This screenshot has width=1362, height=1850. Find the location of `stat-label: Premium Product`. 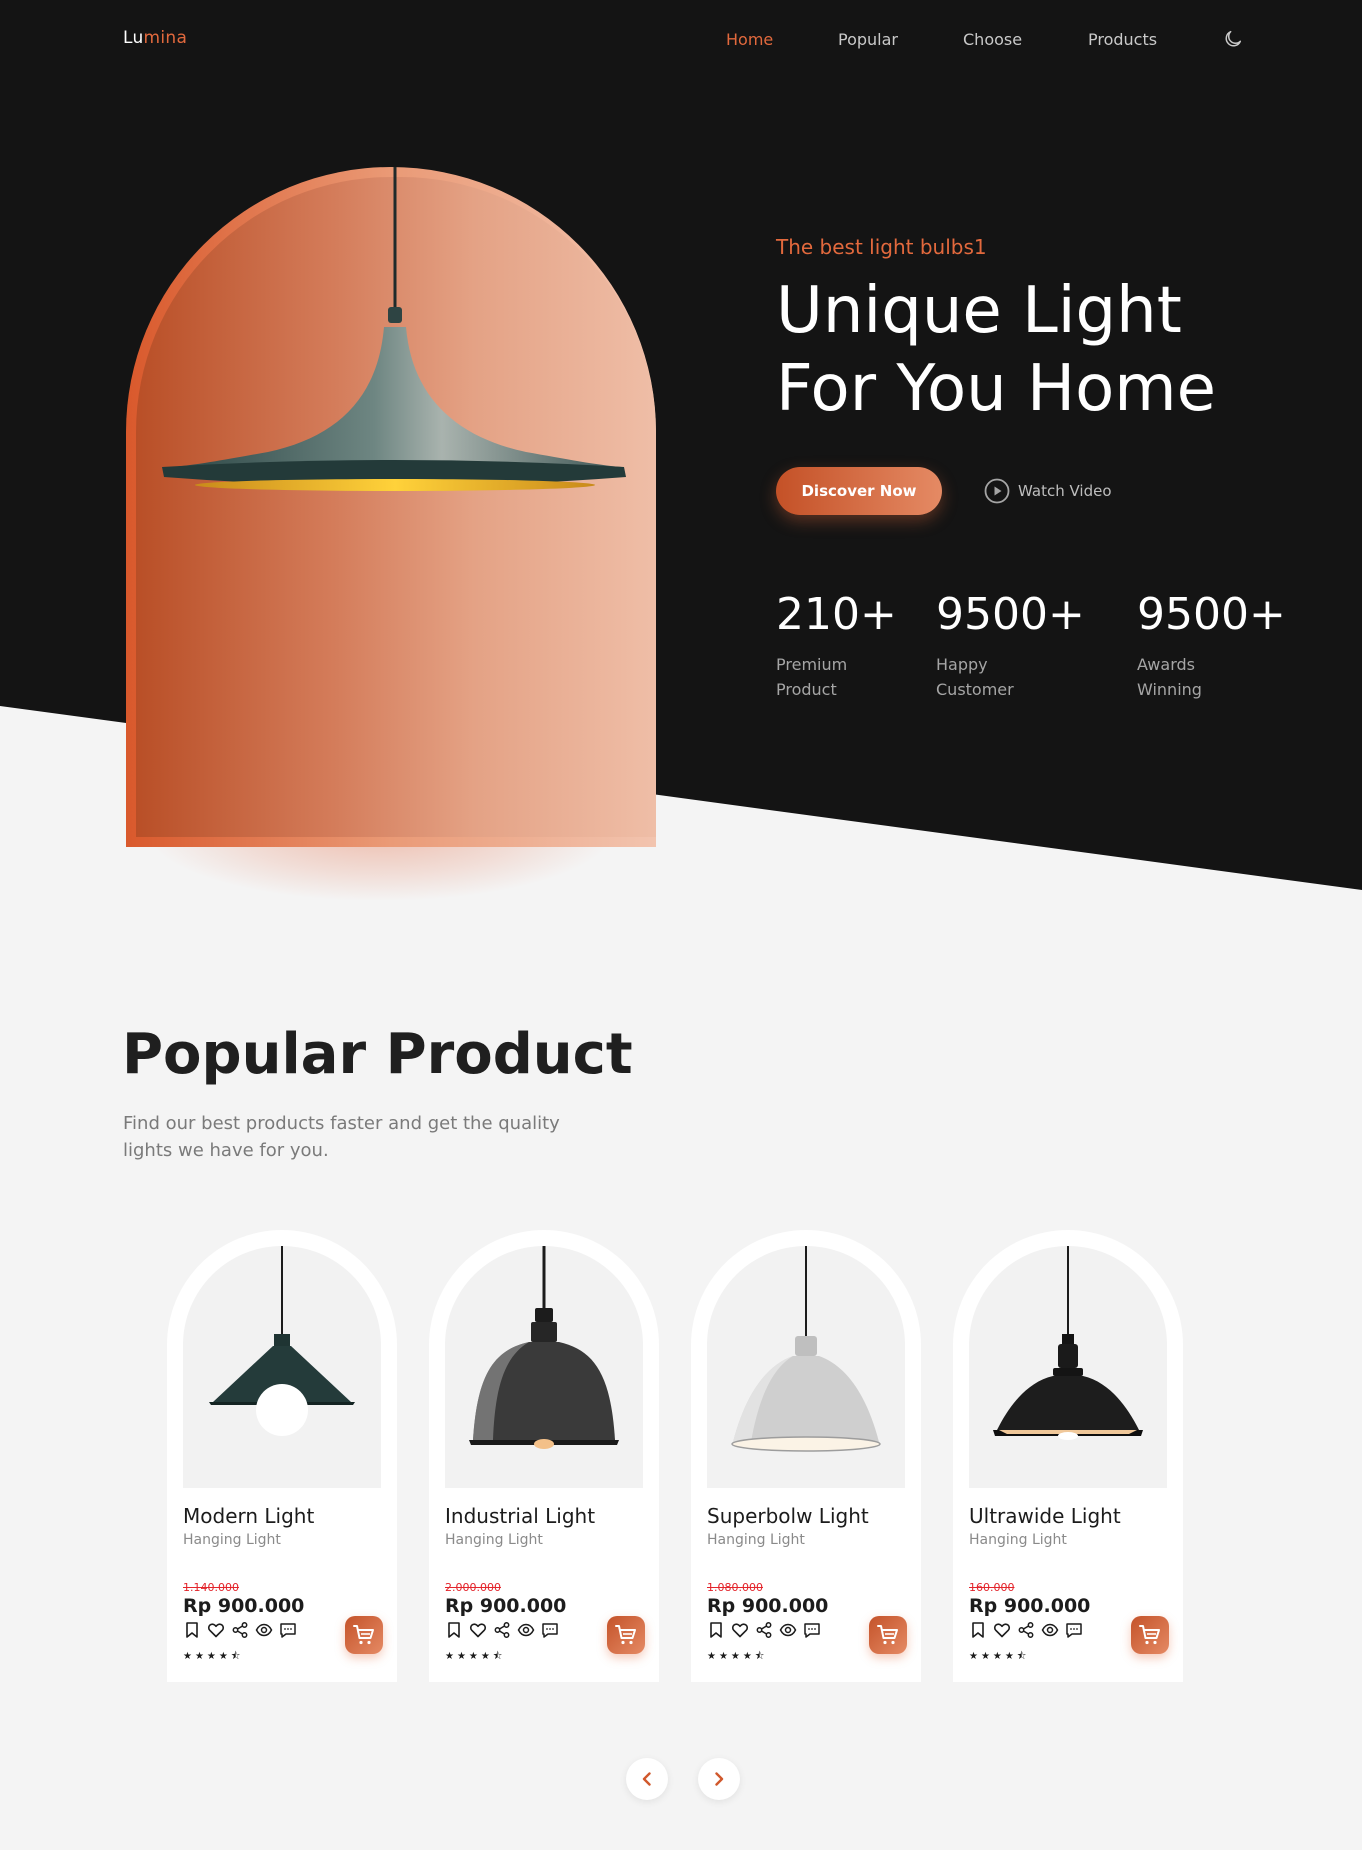

stat-label: Premium Product is located at coordinates (812, 677).